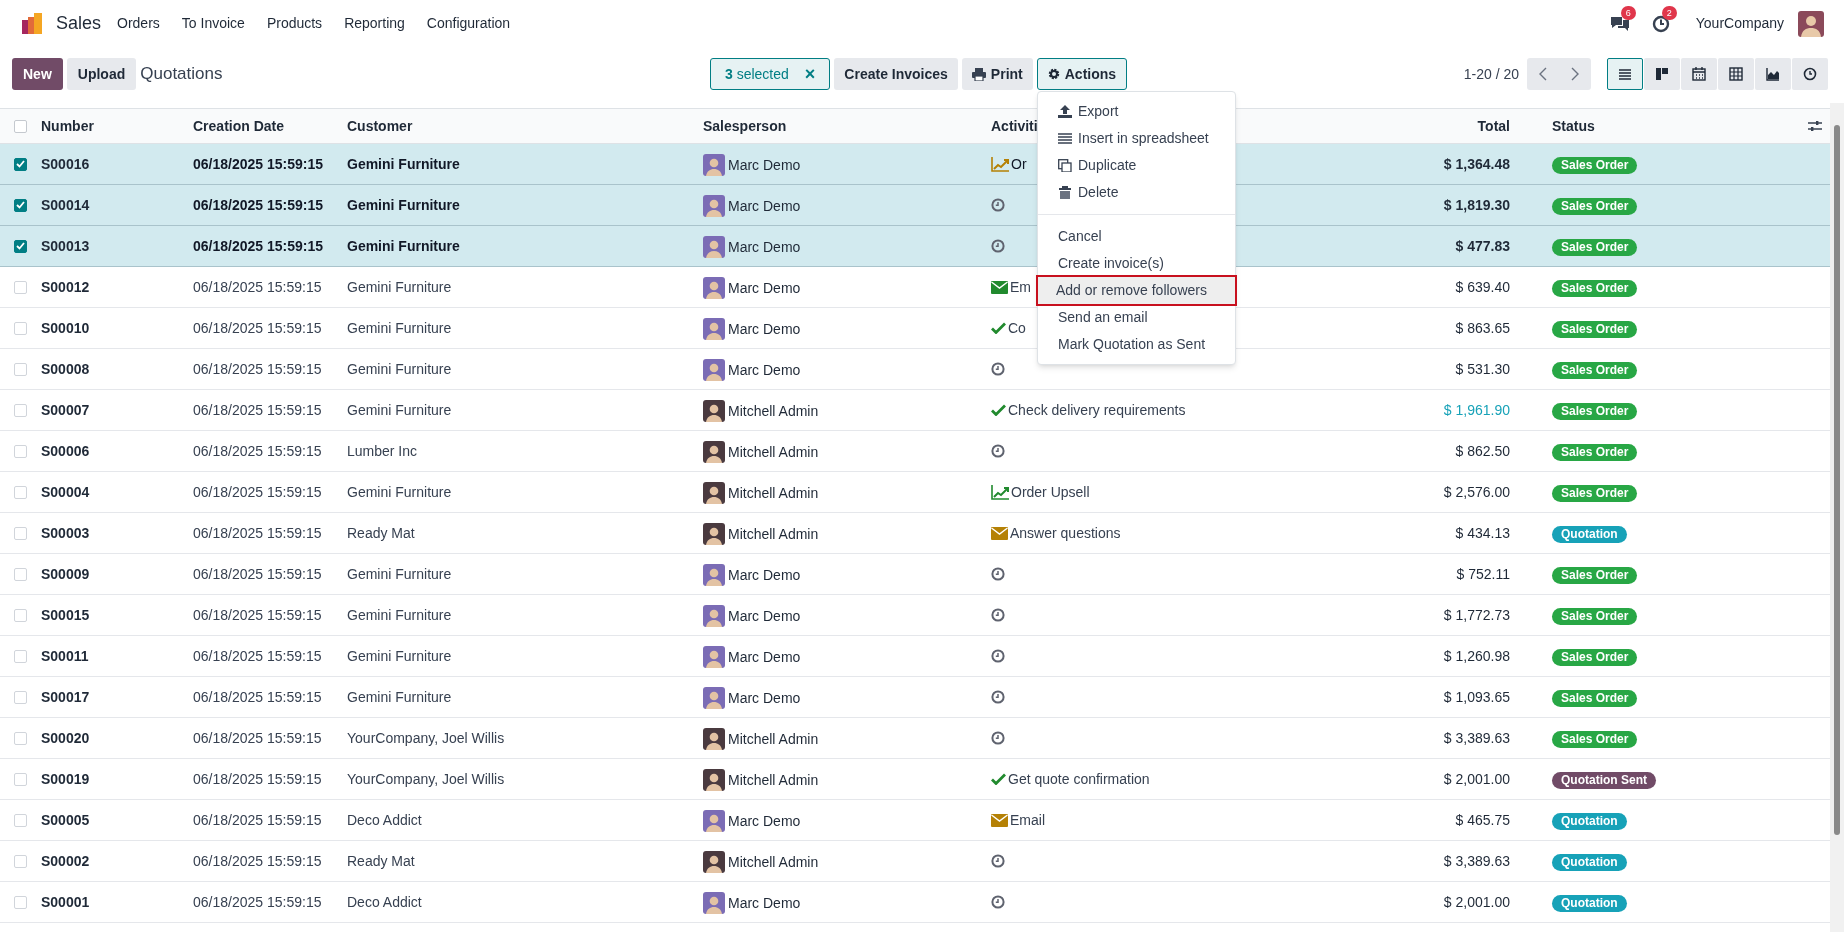  What do you see at coordinates (380, 125) in the screenshot?
I see `column-header: Customer` at bounding box center [380, 125].